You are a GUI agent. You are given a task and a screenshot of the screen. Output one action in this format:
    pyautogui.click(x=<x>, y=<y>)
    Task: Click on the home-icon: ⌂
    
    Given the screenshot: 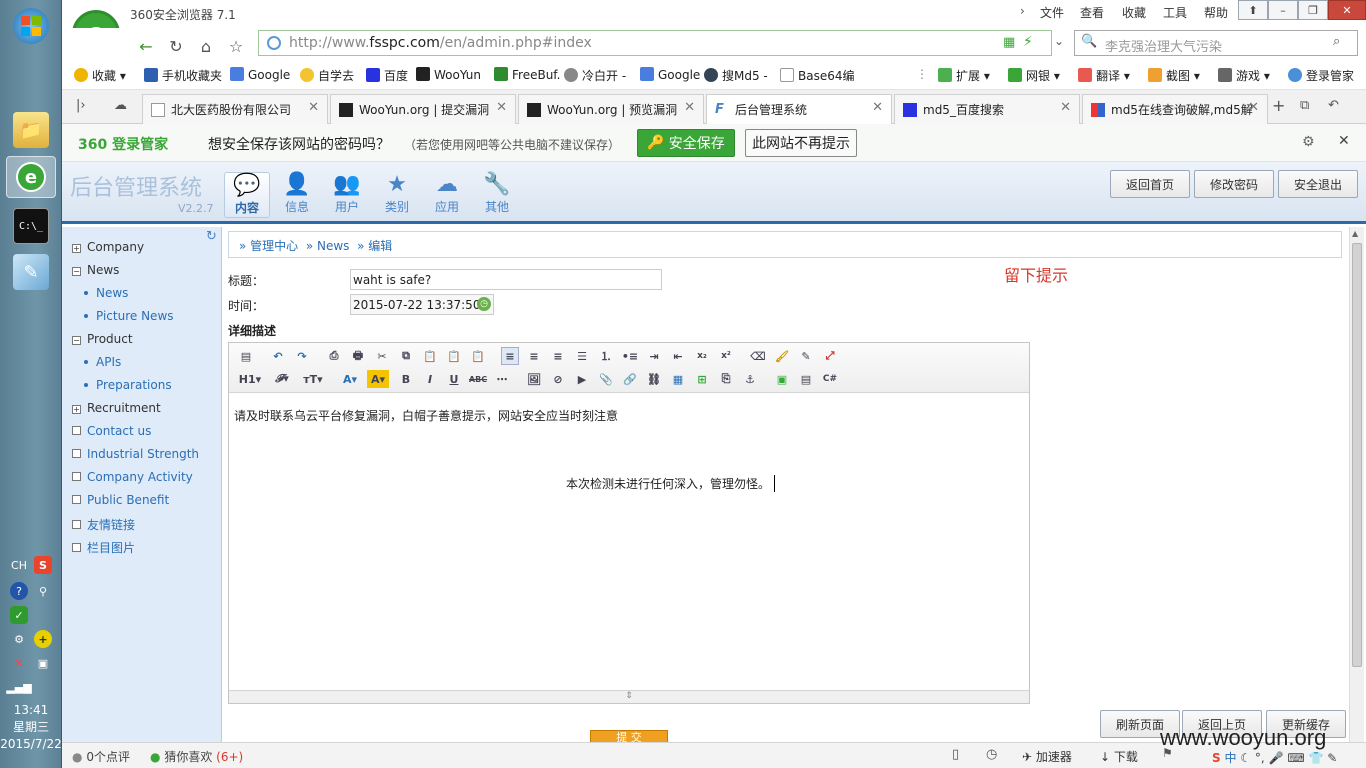 What is the action you would take?
    pyautogui.click(x=206, y=46)
    